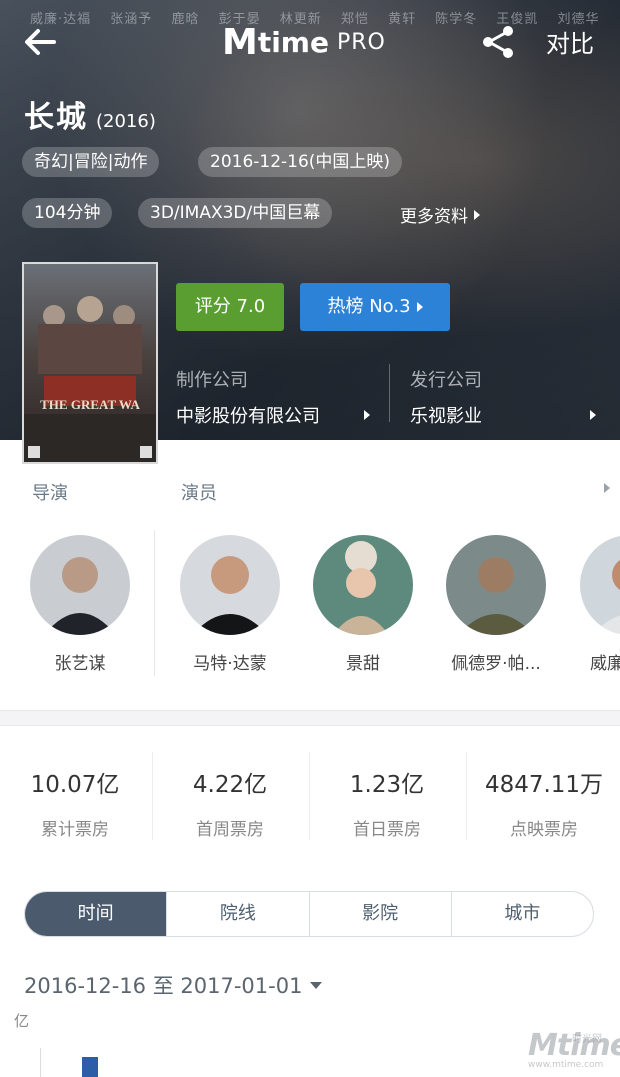 This screenshot has height=1077, width=620. Describe the element at coordinates (248, 416) in the screenshot. I see `production-value: 中影股份有限公司` at that location.